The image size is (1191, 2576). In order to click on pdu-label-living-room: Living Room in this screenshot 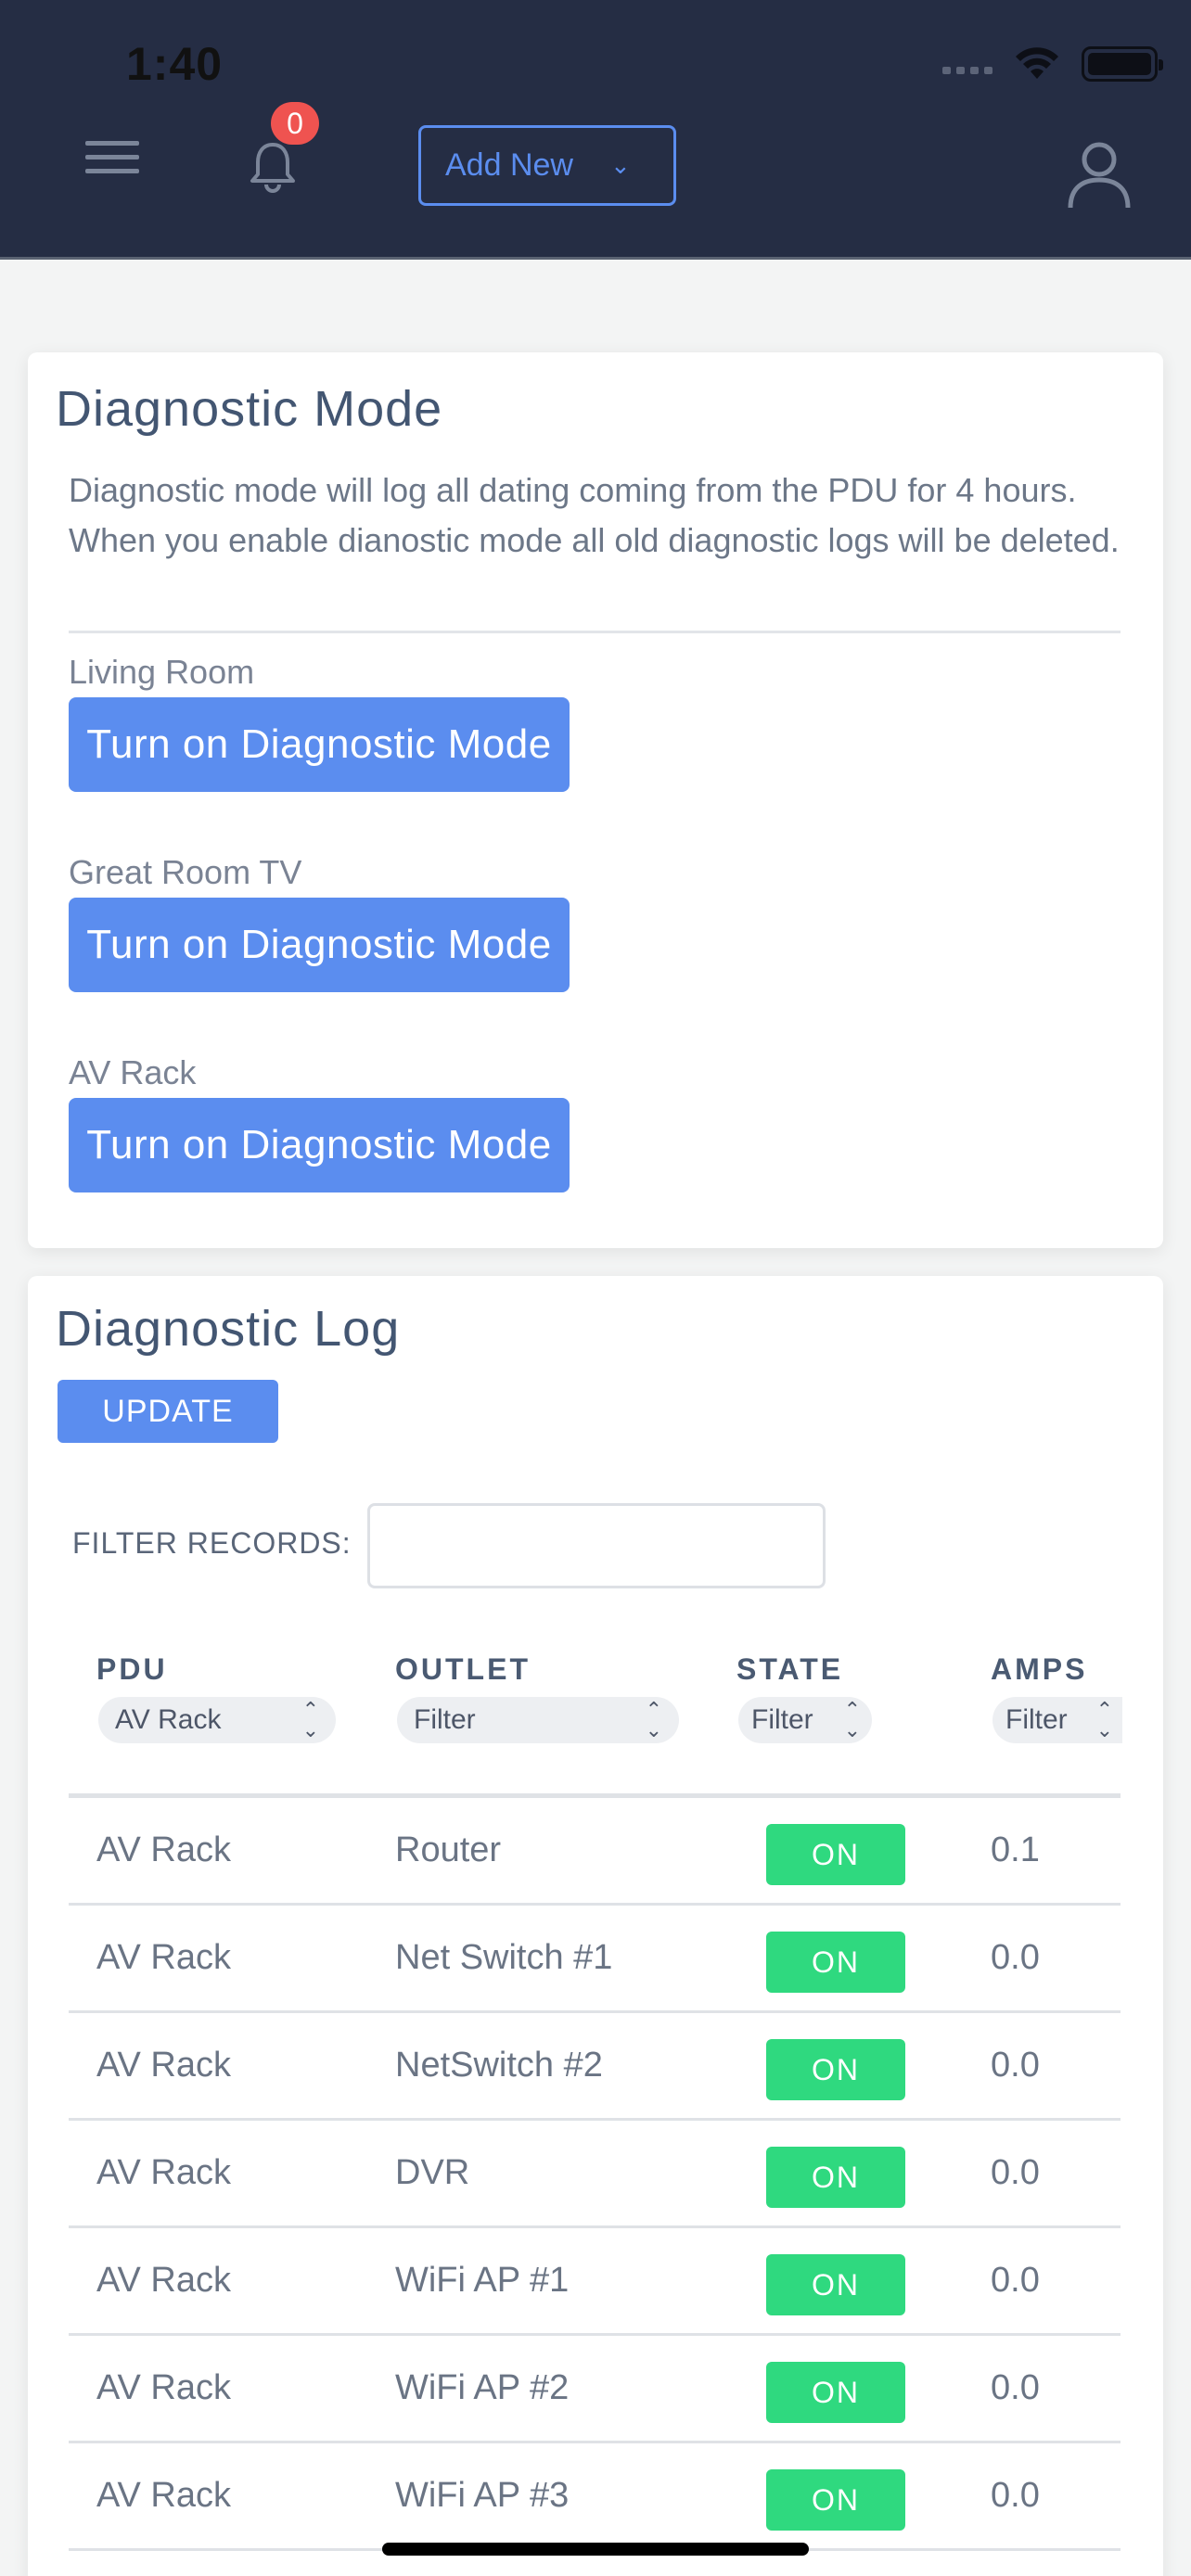, I will do `click(162, 672)`.